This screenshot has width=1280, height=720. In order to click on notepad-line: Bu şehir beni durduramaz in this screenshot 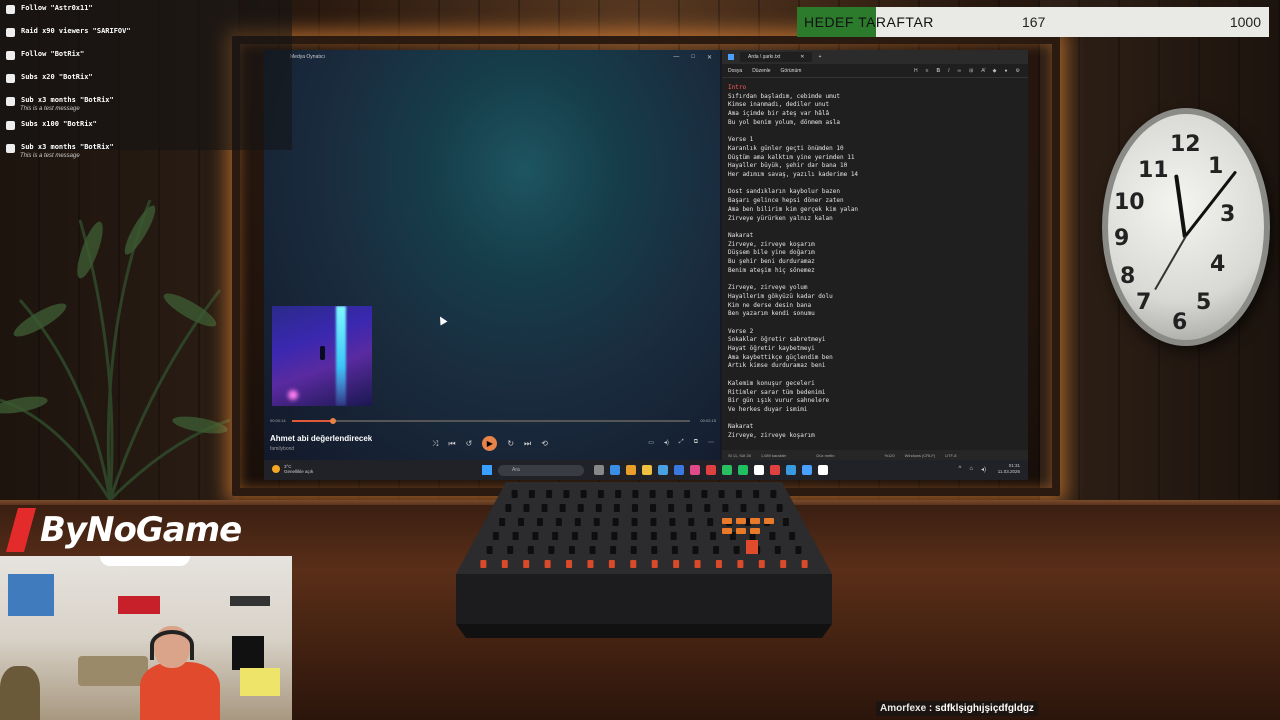, I will do `click(771, 262)`.